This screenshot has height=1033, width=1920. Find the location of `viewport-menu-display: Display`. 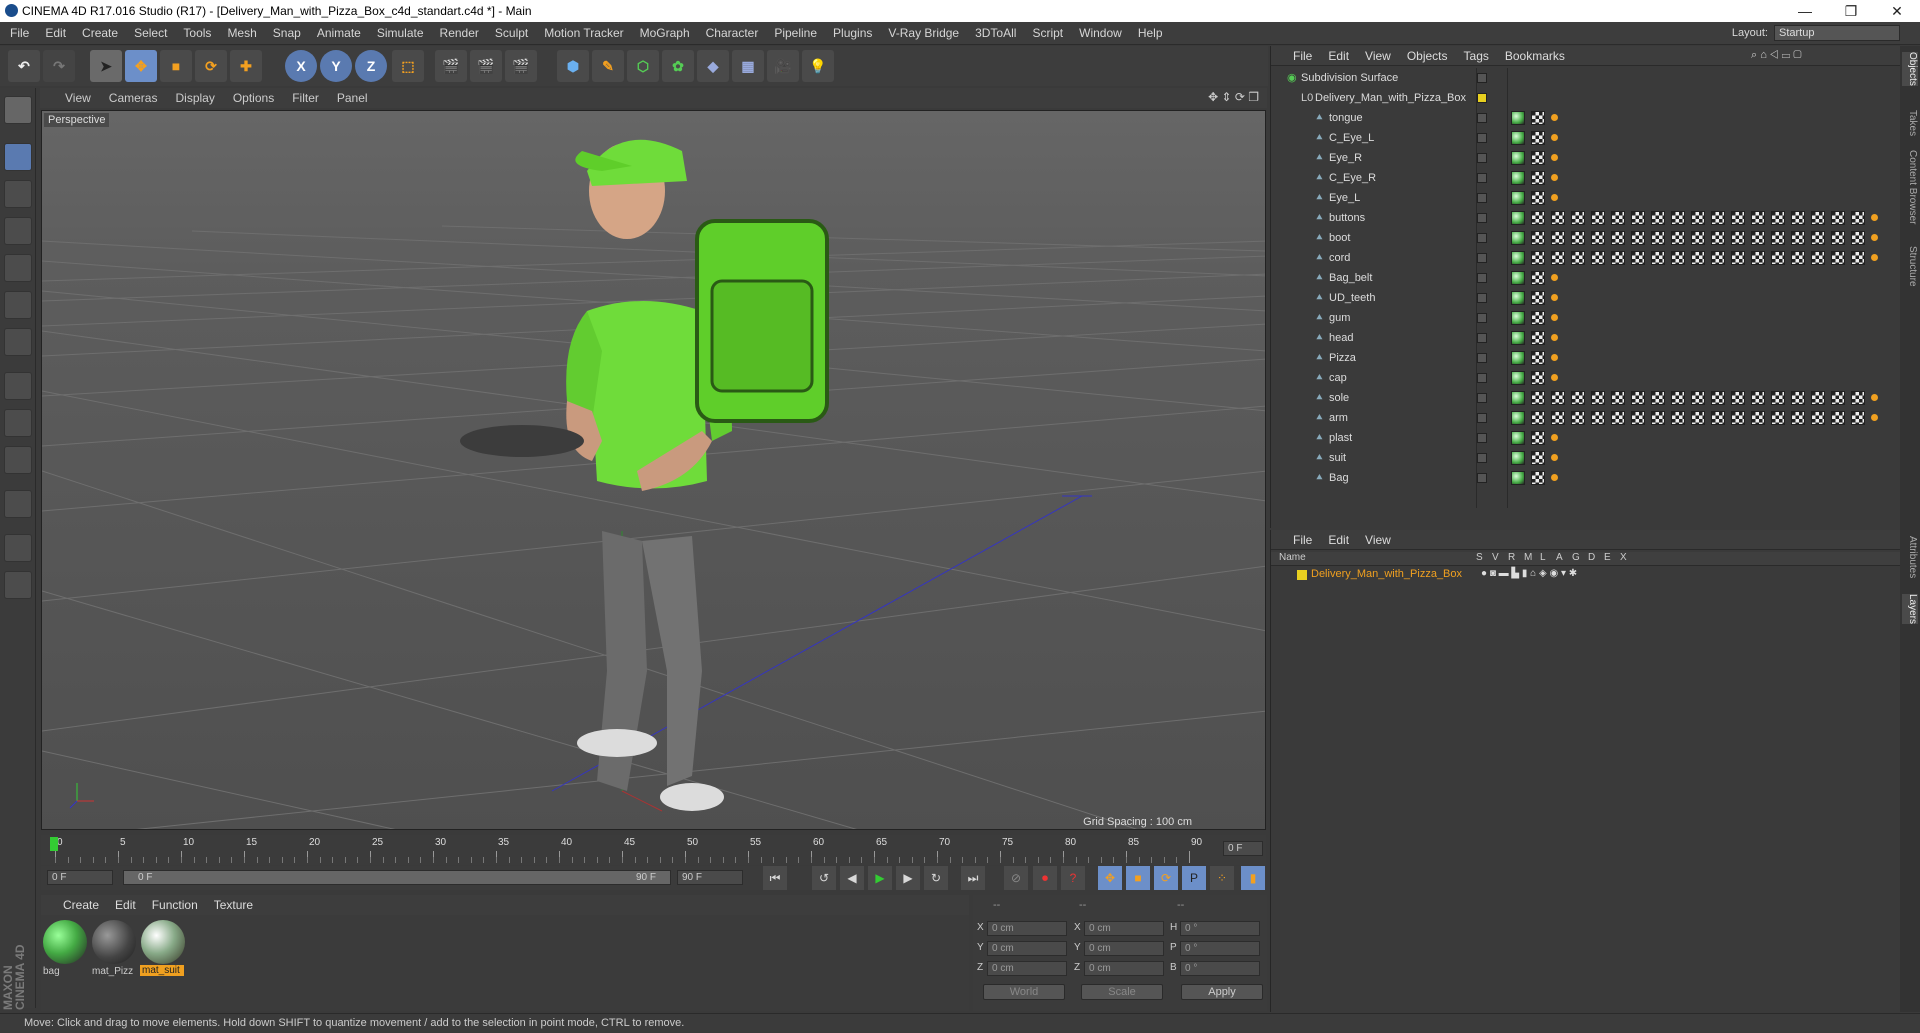

viewport-menu-display: Display is located at coordinates (194, 98).